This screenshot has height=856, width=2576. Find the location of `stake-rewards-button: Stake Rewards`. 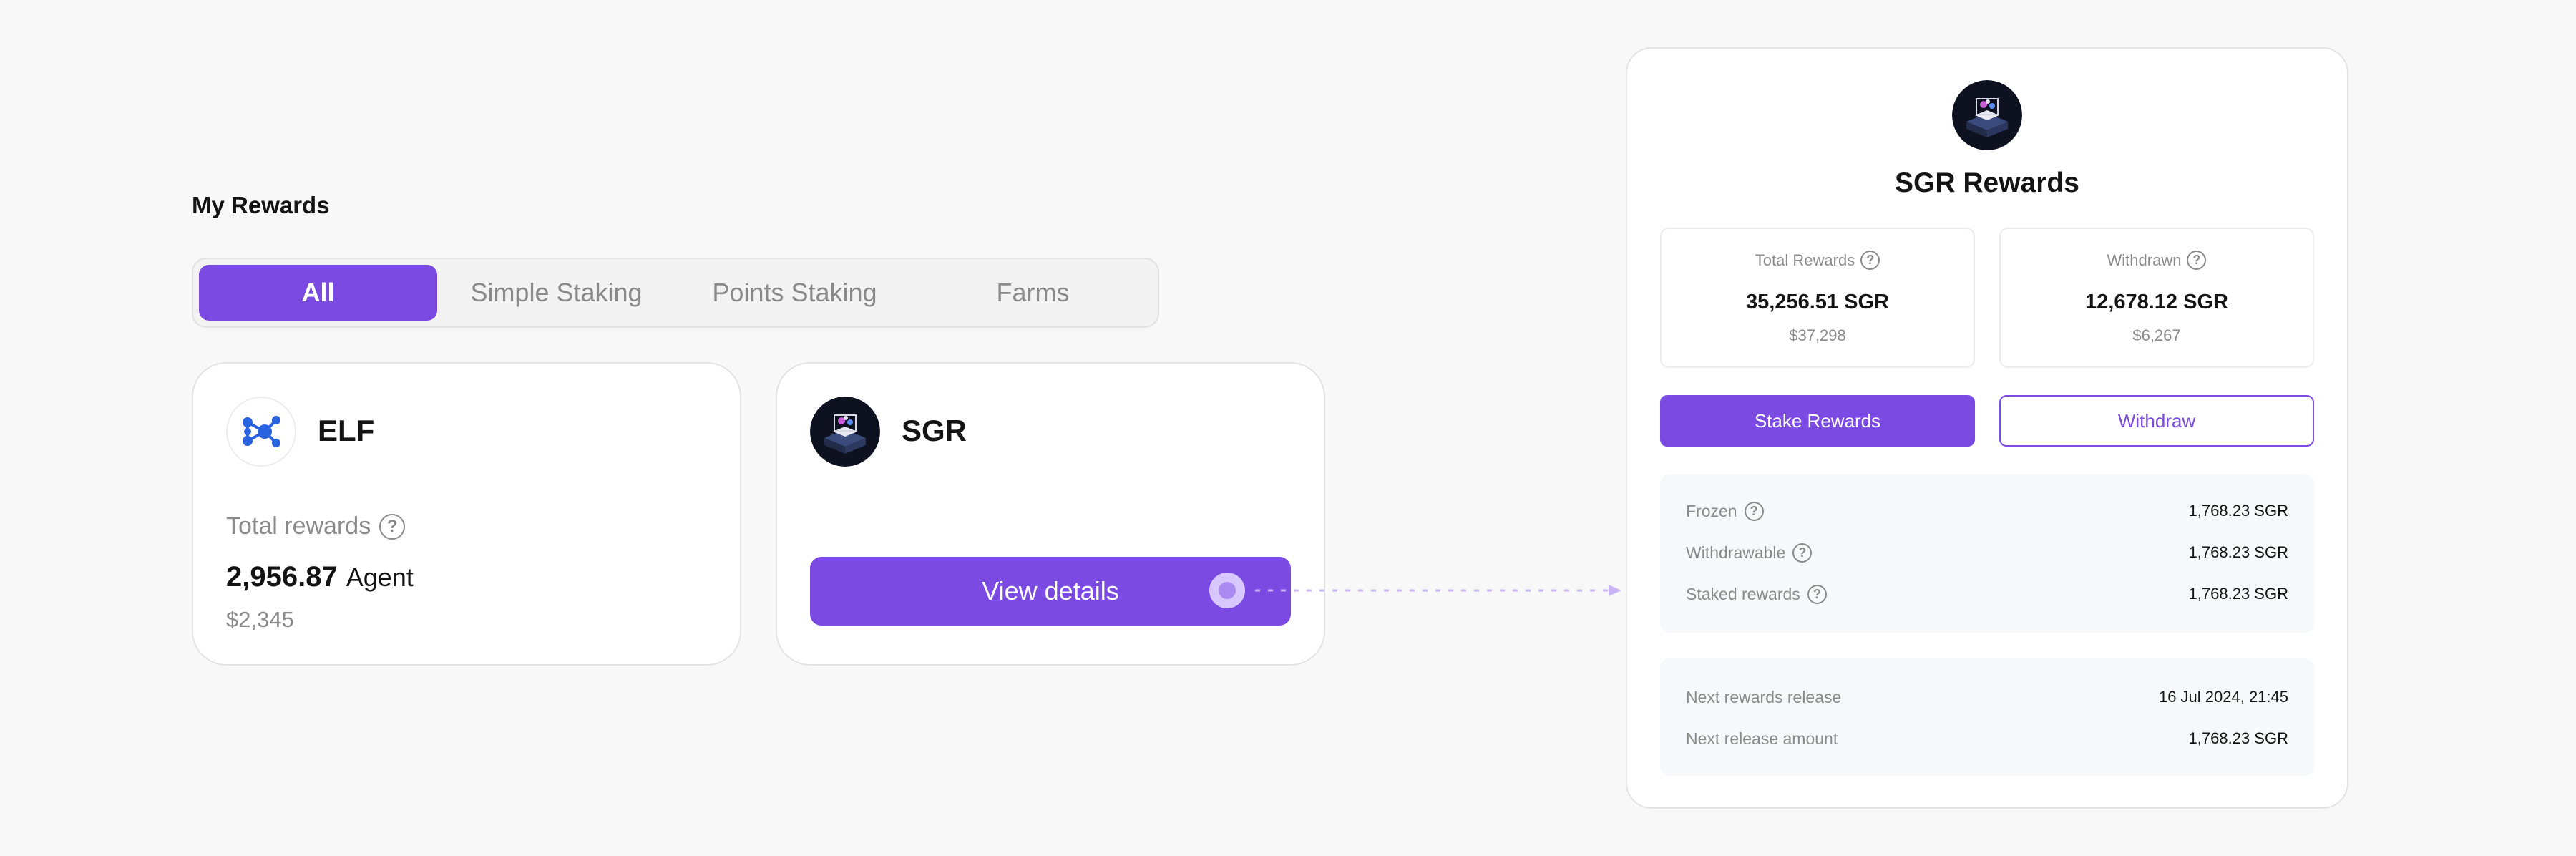

stake-rewards-button: Stake Rewards is located at coordinates (1817, 421).